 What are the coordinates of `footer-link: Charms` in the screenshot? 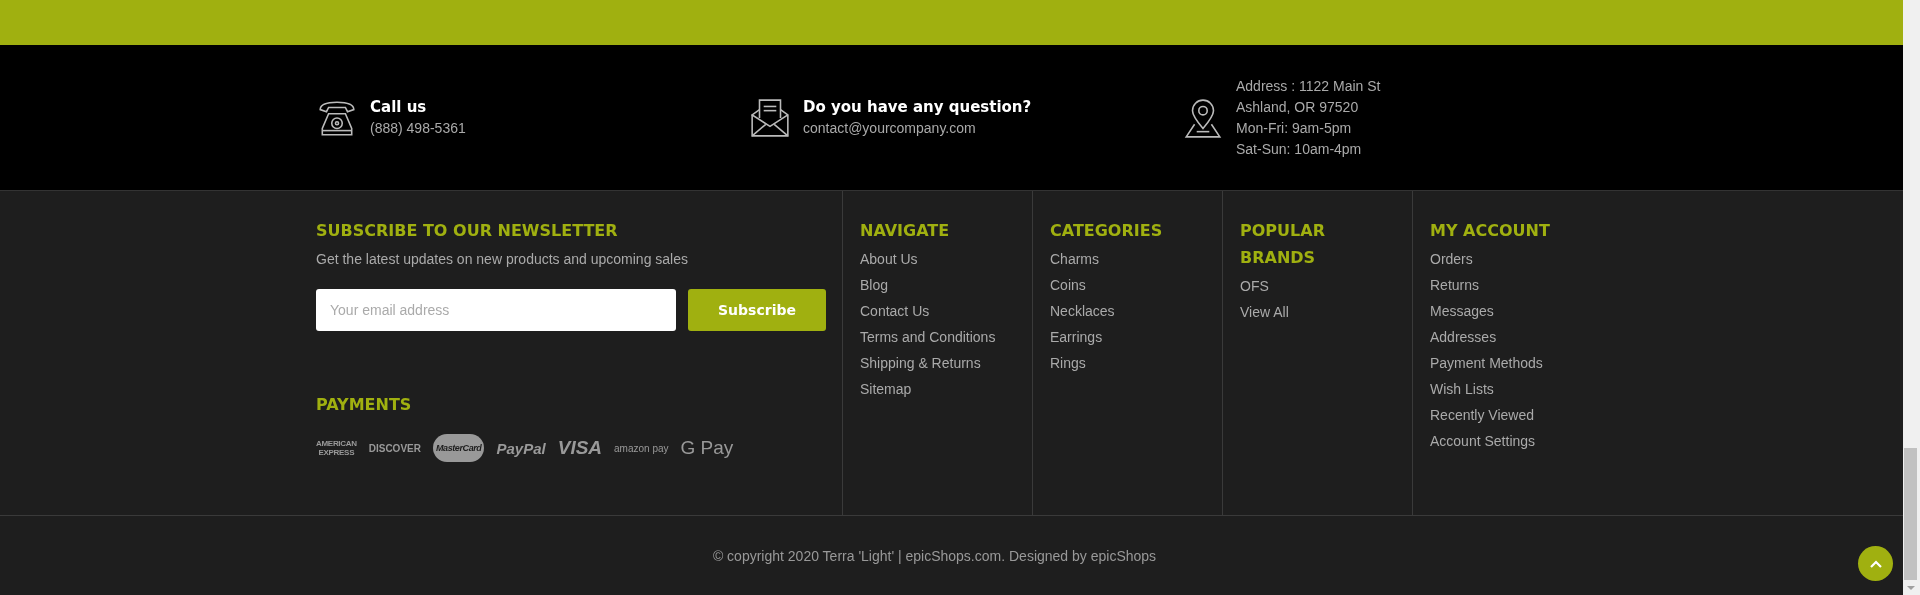 It's located at (1128, 259).